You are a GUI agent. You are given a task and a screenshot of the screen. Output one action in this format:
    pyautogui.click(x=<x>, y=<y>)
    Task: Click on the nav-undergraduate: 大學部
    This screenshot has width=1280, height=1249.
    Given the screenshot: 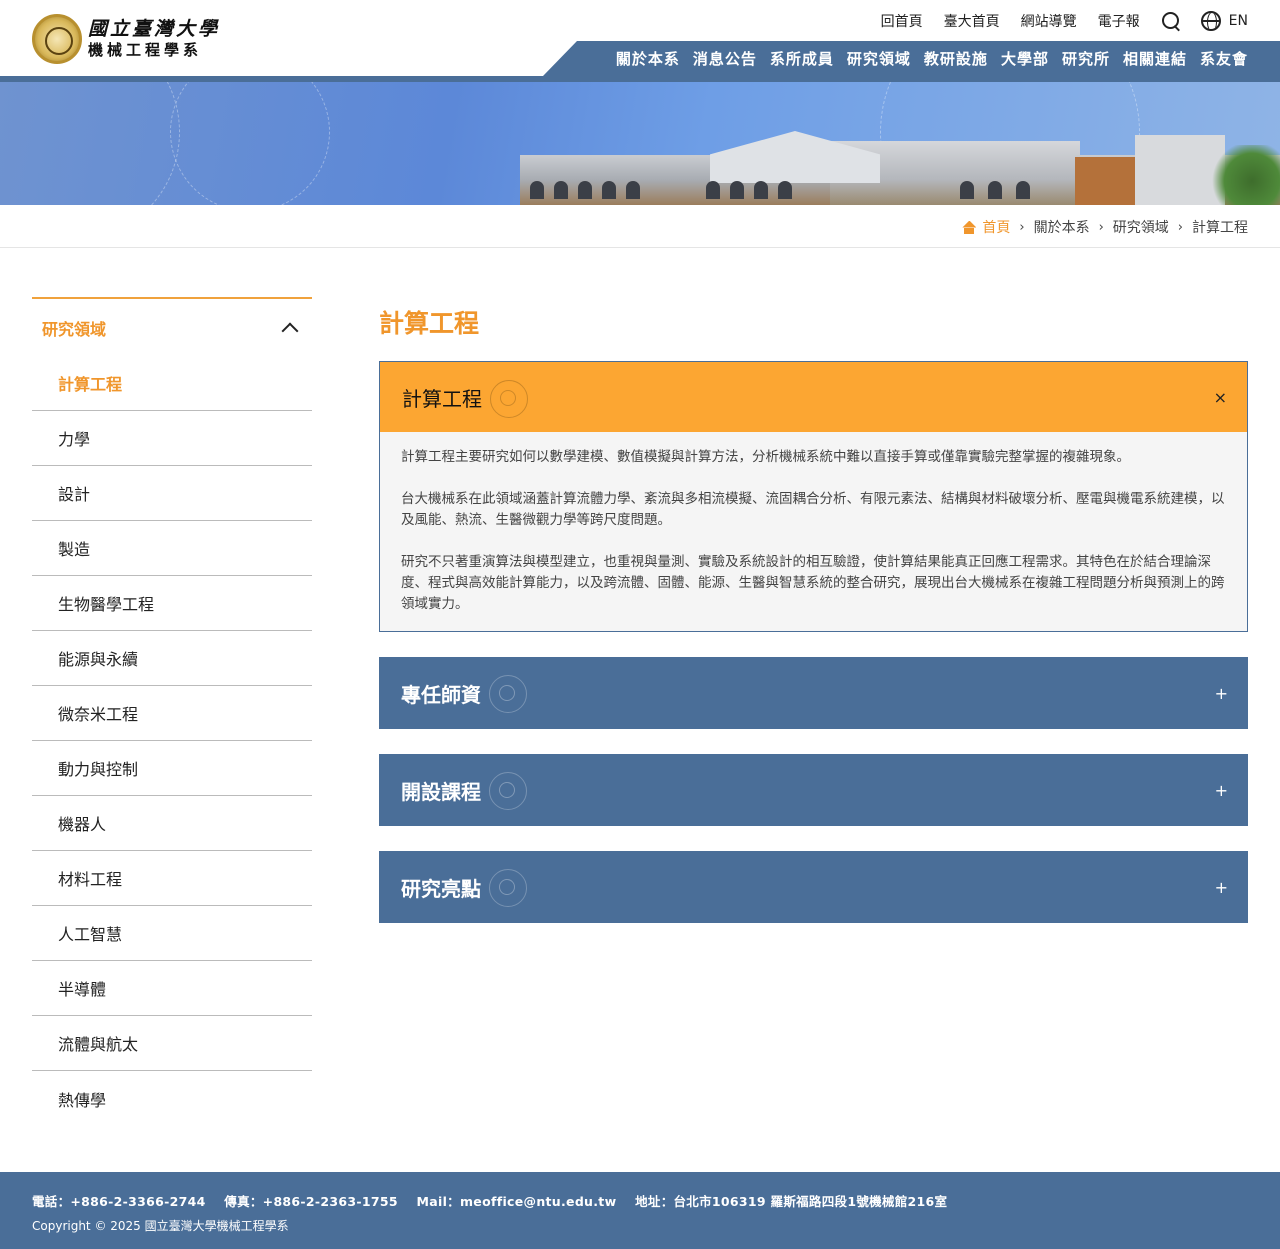 What is the action you would take?
    pyautogui.click(x=1025, y=58)
    